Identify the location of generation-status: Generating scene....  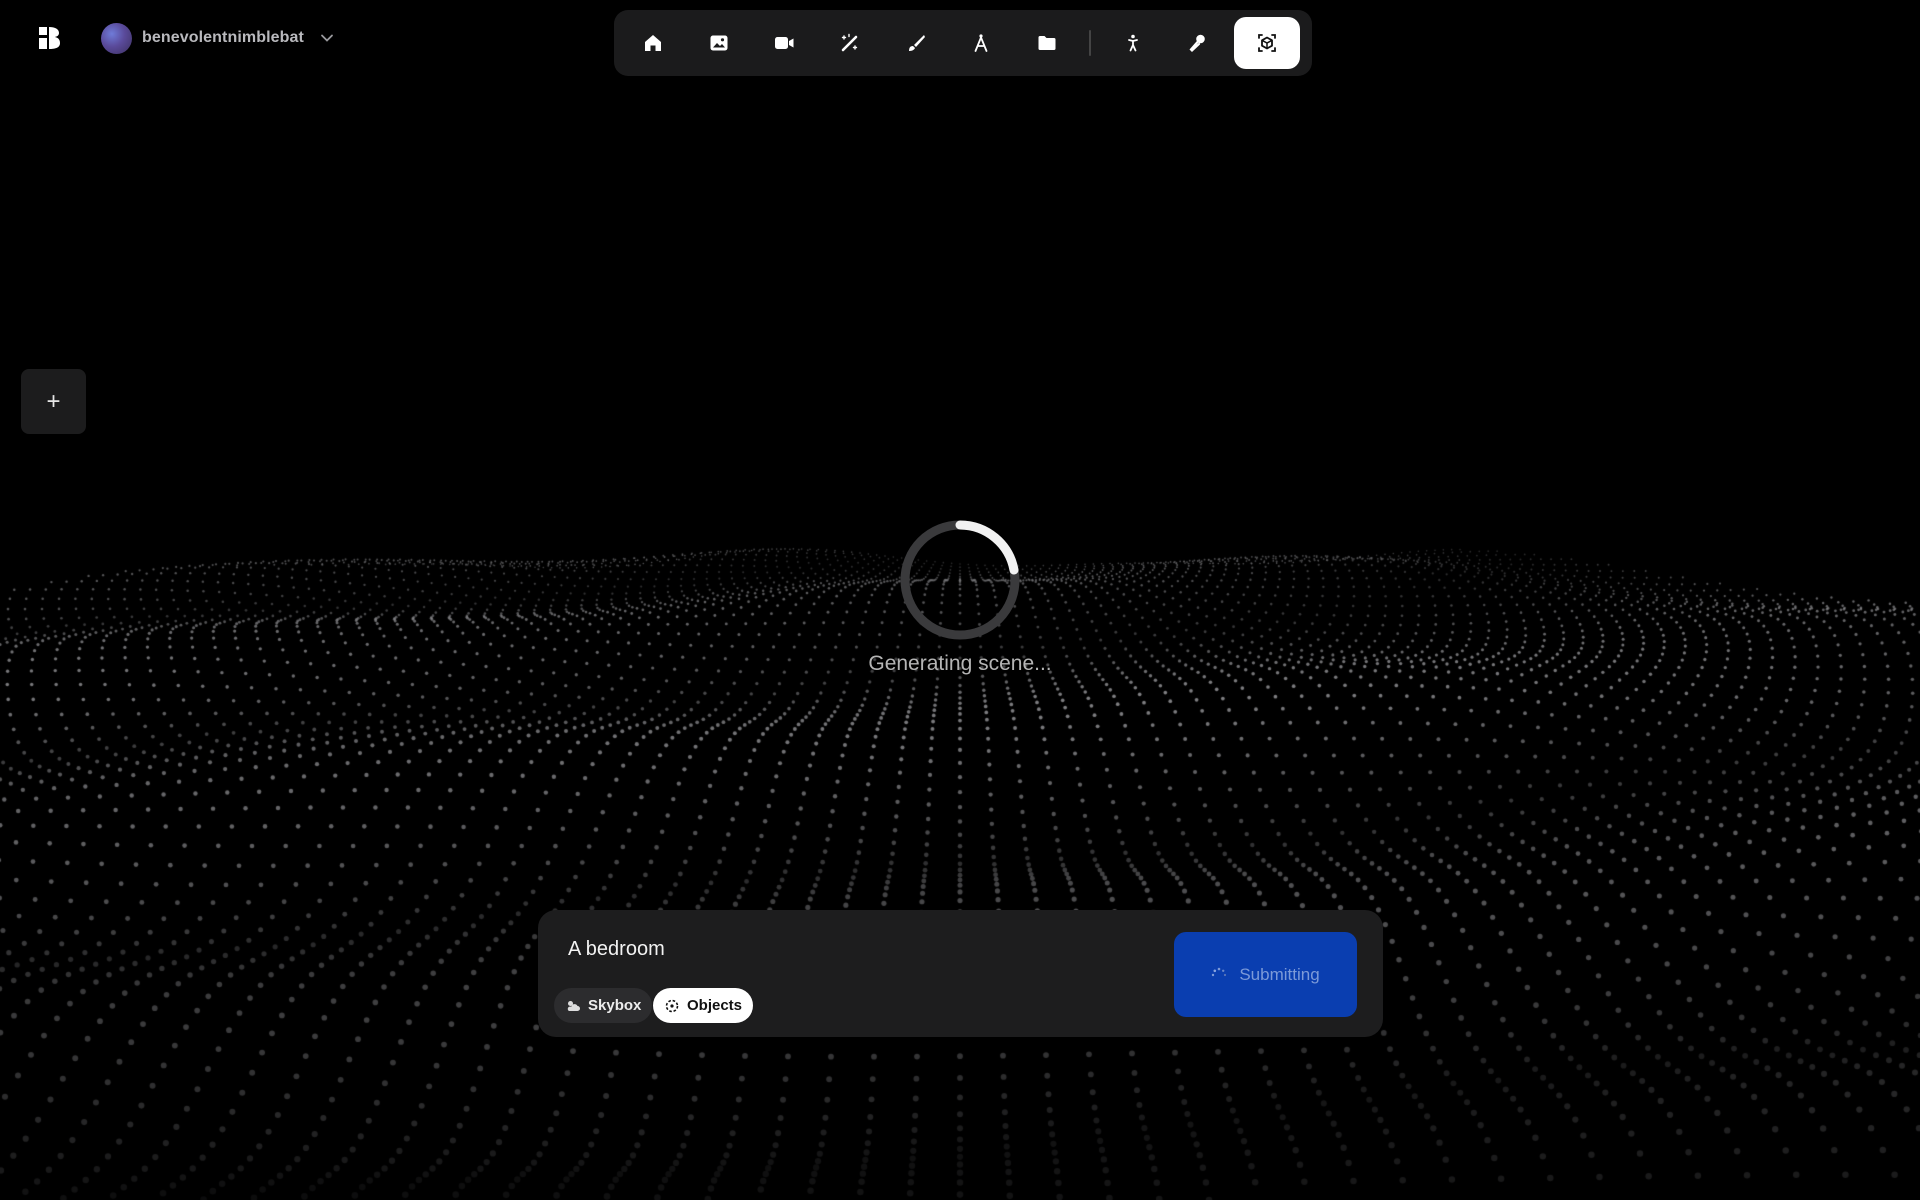
(960, 663).